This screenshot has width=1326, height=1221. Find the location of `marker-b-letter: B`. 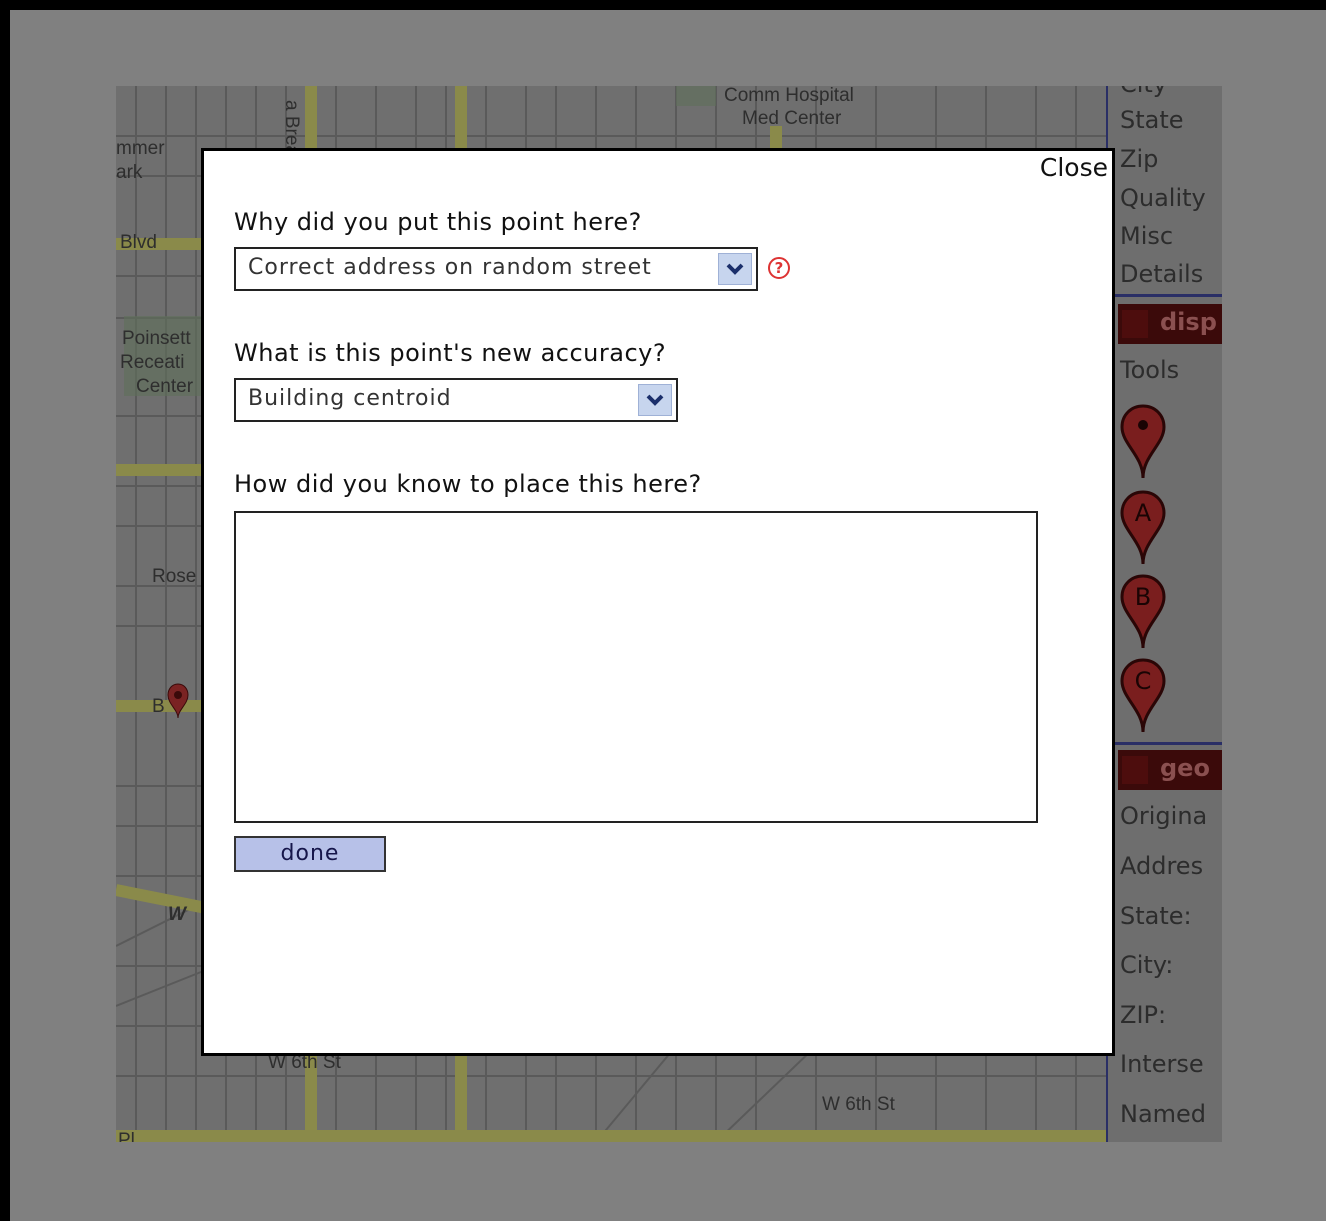

marker-b-letter: B is located at coordinates (1143, 597).